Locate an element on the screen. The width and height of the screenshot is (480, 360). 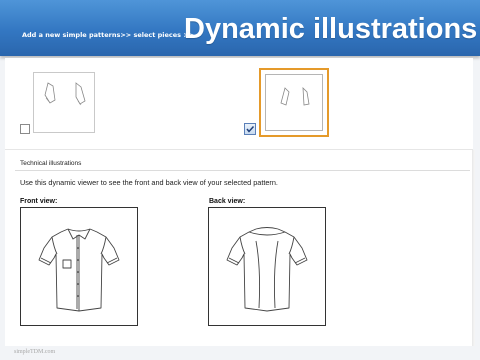
piece-thumbnail-2-inner is located at coordinates (294, 102).